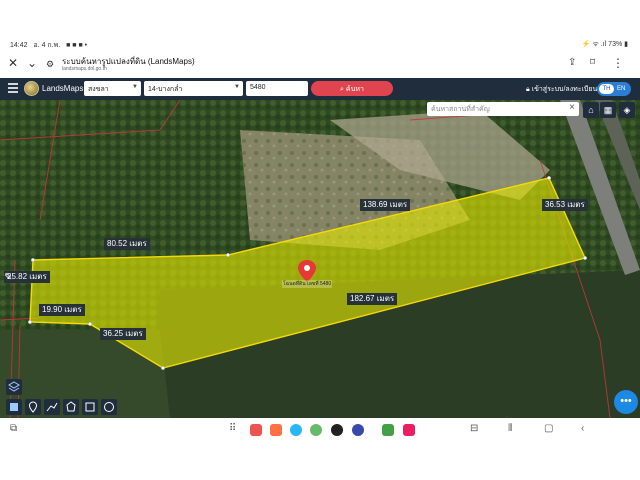  What do you see at coordinates (592, 63) in the screenshot?
I see `bookmark-icon: ⌑` at bounding box center [592, 63].